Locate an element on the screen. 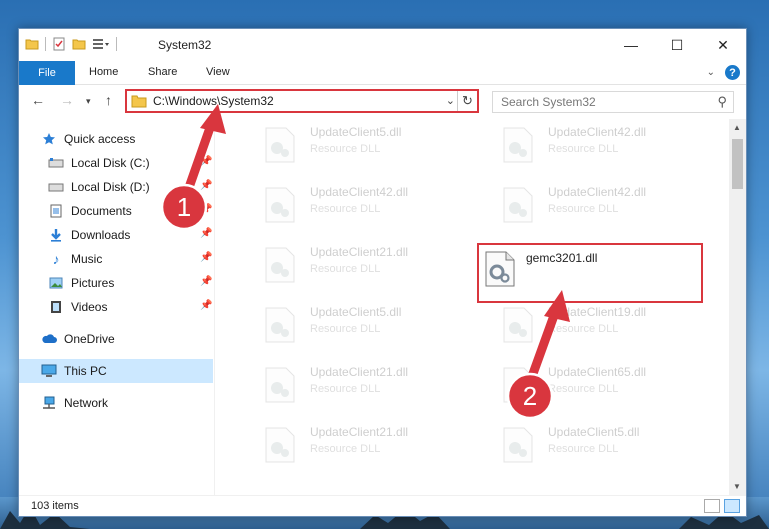  chevron-down-icon: ⌄ is located at coordinates (450, 100).